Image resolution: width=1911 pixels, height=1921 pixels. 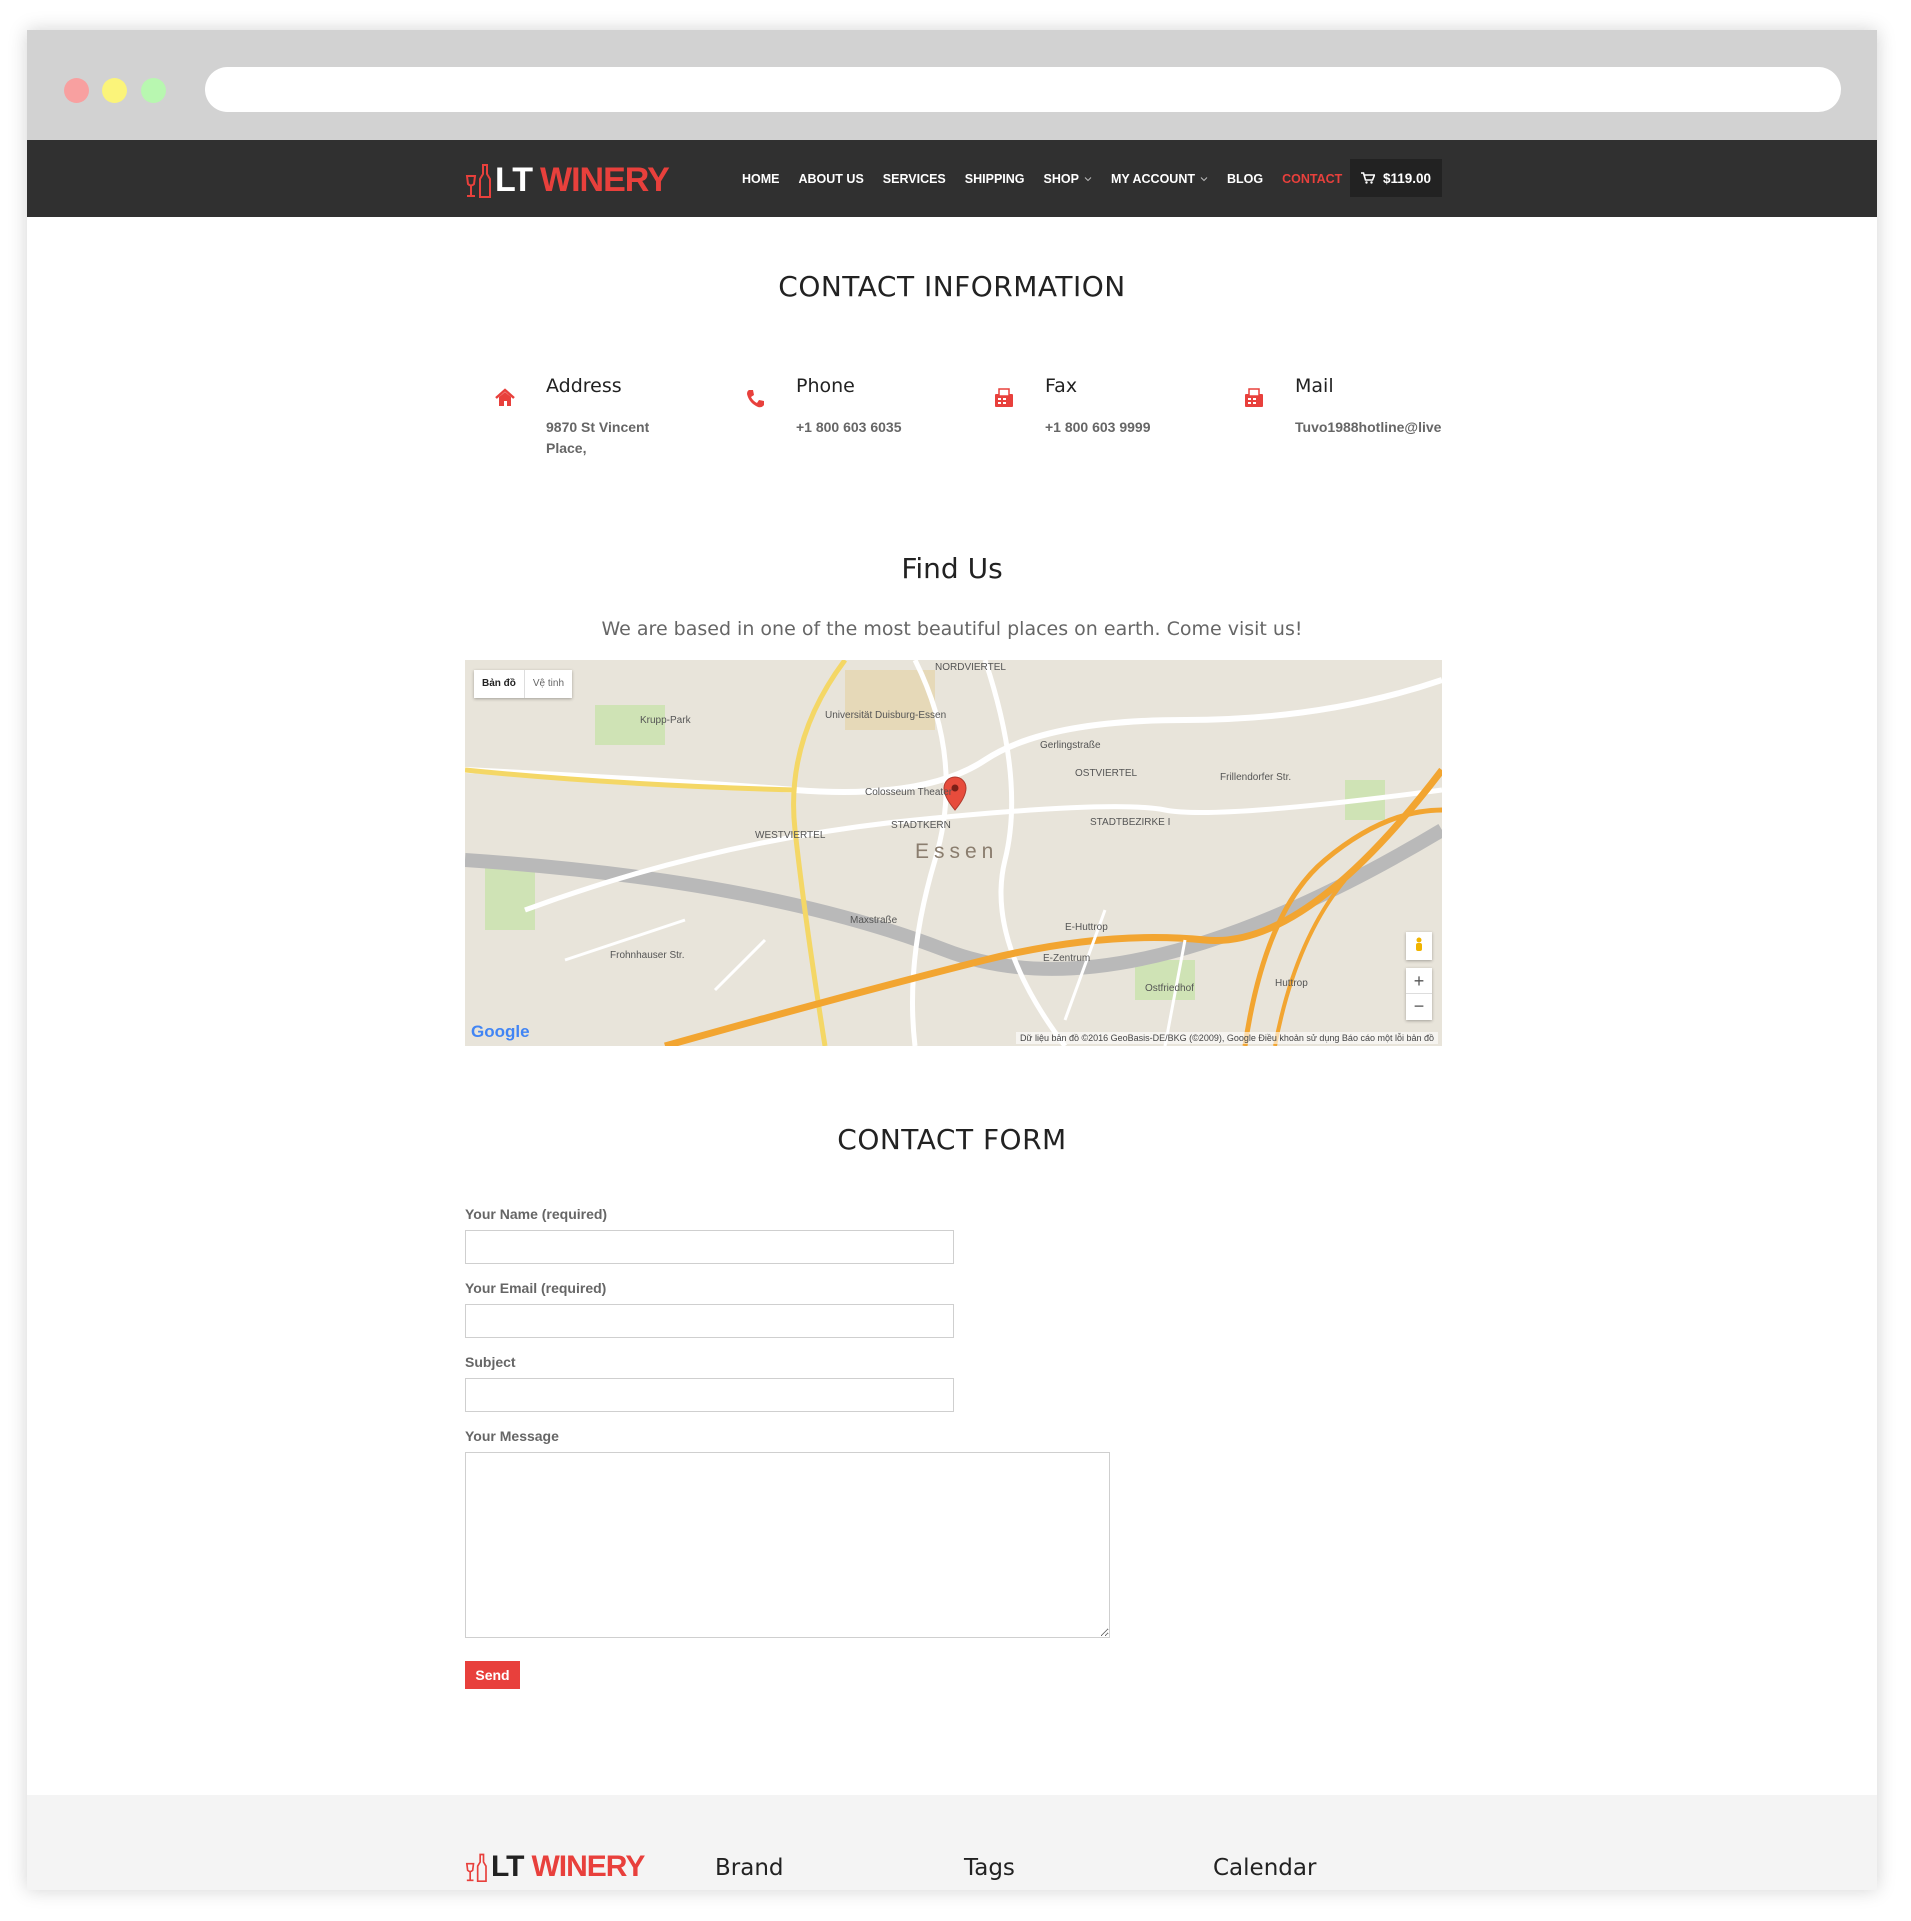 I want to click on map-label: E-Huttrop, so click(x=1086, y=927).